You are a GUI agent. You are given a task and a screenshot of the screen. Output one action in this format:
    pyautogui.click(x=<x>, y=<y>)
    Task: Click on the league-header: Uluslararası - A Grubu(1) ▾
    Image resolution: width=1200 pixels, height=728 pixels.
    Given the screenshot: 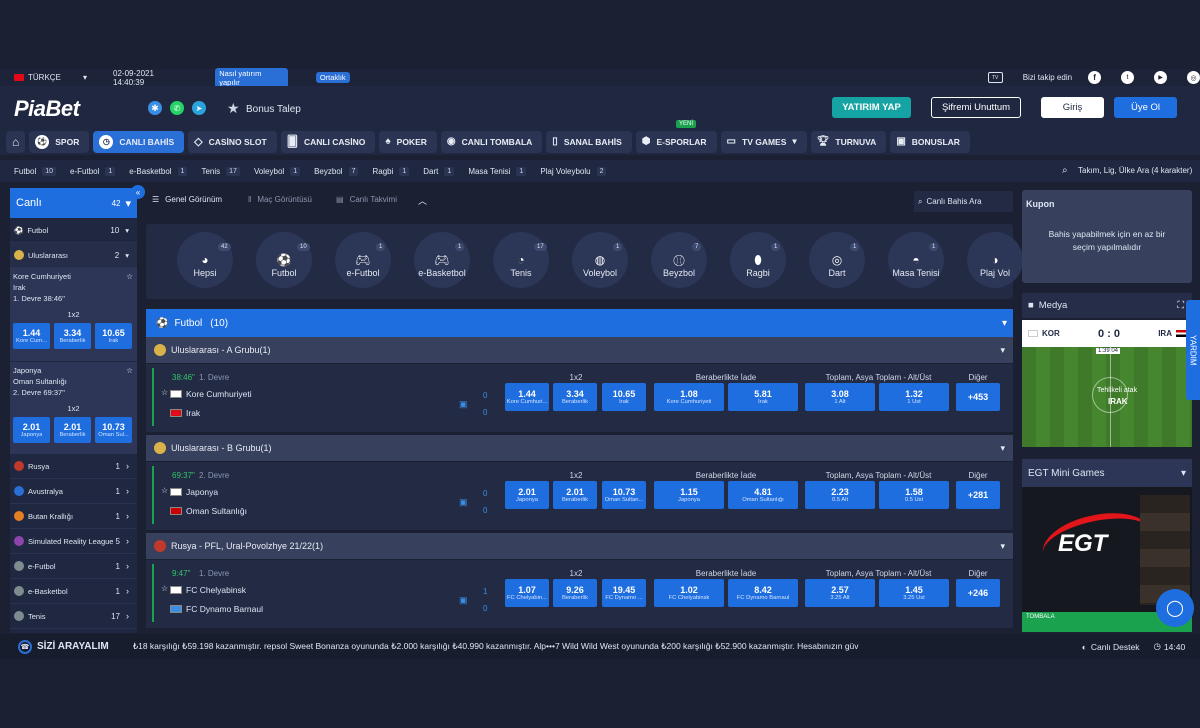 What is the action you would take?
    pyautogui.click(x=579, y=350)
    